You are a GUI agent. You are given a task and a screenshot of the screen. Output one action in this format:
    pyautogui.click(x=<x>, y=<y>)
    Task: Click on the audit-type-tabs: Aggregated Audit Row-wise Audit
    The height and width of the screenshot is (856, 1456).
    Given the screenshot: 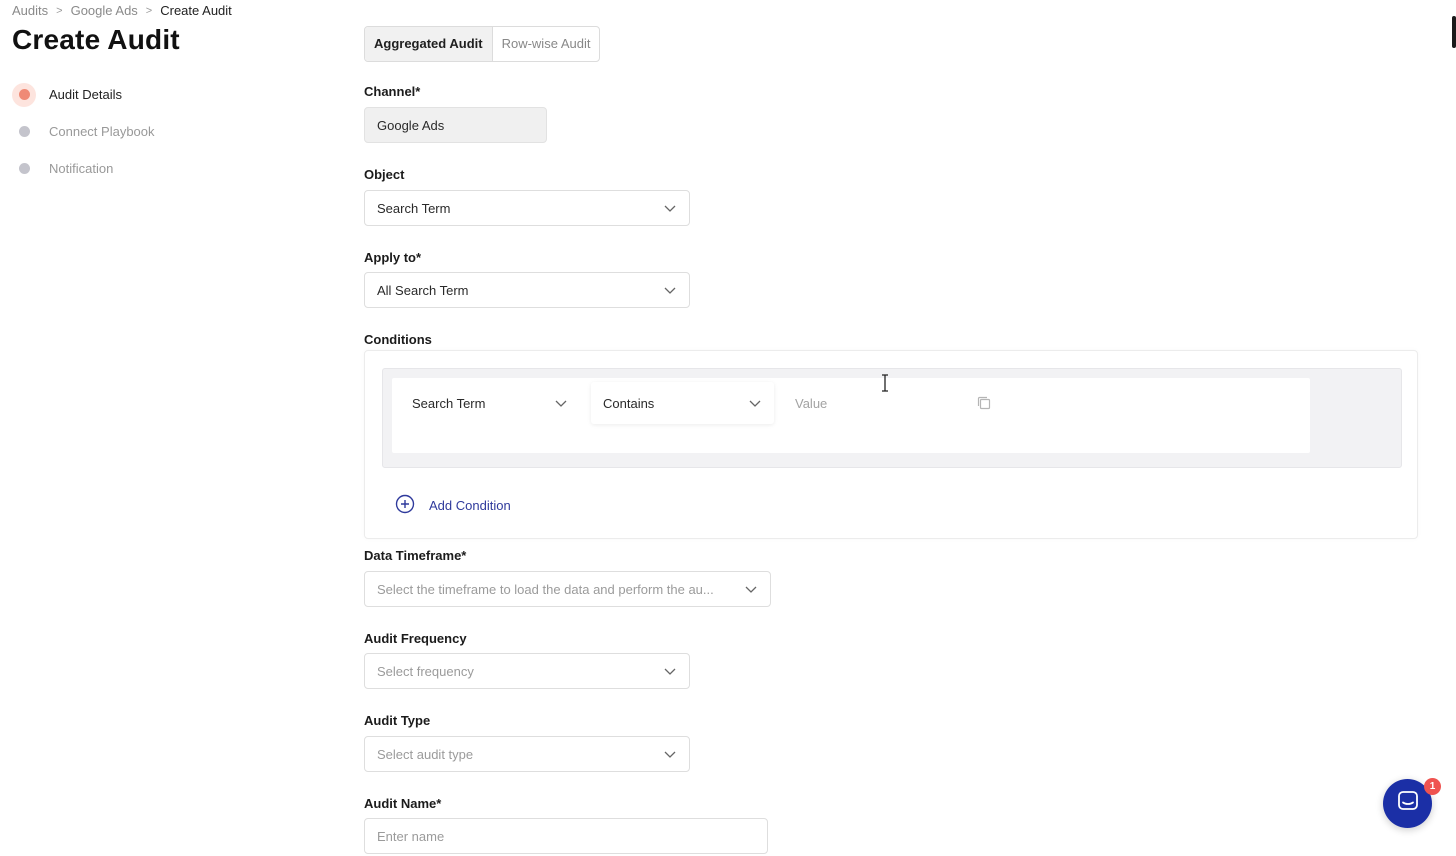 What is the action you would take?
    pyautogui.click(x=482, y=44)
    